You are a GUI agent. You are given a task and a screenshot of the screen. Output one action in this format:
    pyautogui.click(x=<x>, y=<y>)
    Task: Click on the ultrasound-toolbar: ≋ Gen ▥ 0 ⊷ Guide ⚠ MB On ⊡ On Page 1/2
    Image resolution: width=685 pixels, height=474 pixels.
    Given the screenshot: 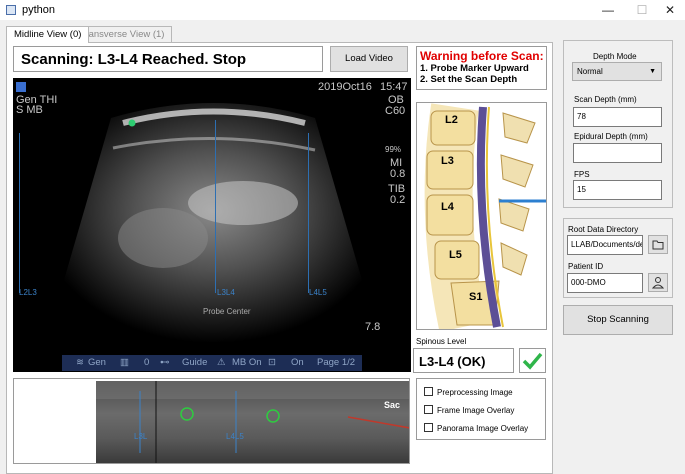 What is the action you would take?
    pyautogui.click(x=212, y=363)
    